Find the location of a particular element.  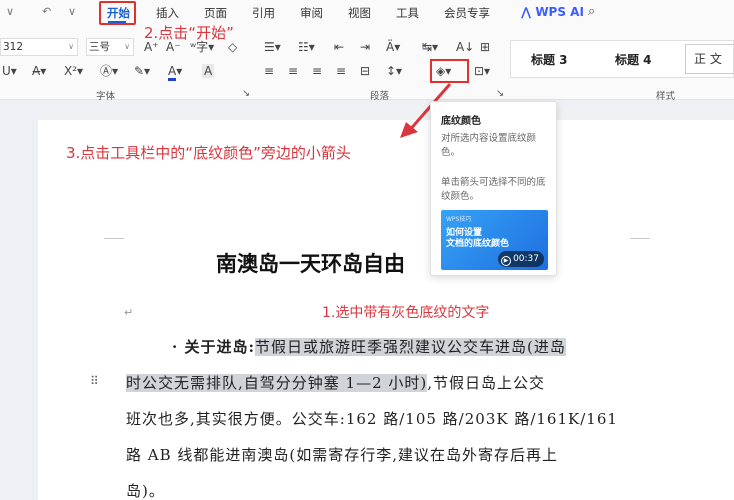

paragraph-size-value: 三号 is located at coordinates (99, 47).